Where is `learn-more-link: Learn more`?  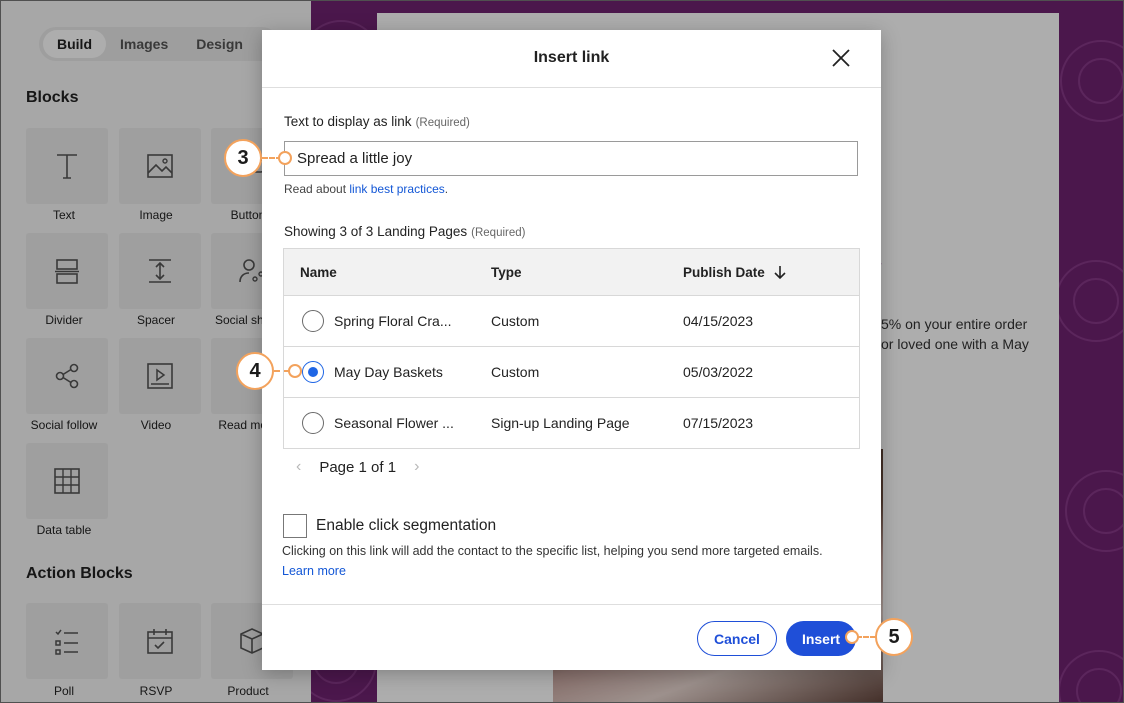 learn-more-link: Learn more is located at coordinates (314, 571).